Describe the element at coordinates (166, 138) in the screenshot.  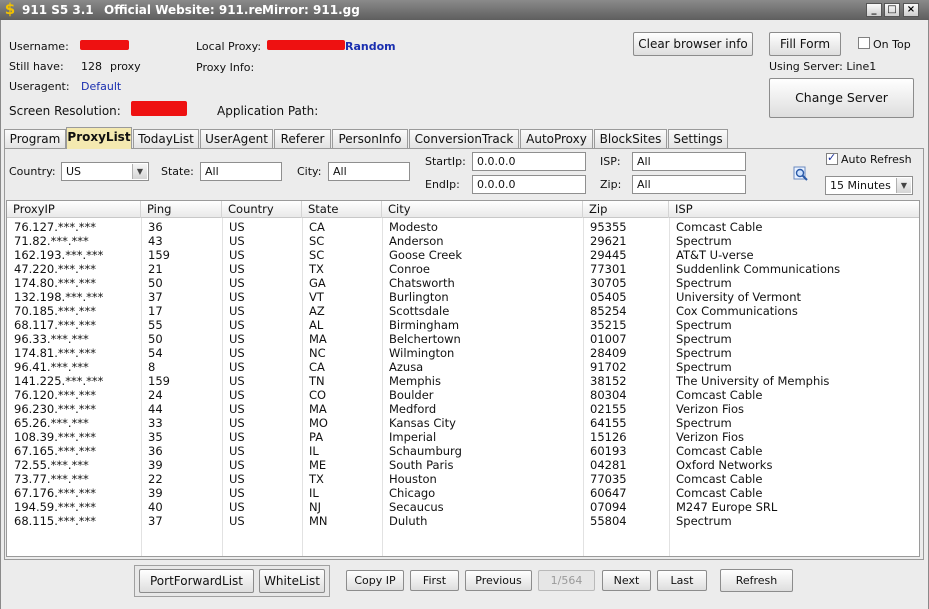
I see `tab-todaylist: TodayList` at that location.